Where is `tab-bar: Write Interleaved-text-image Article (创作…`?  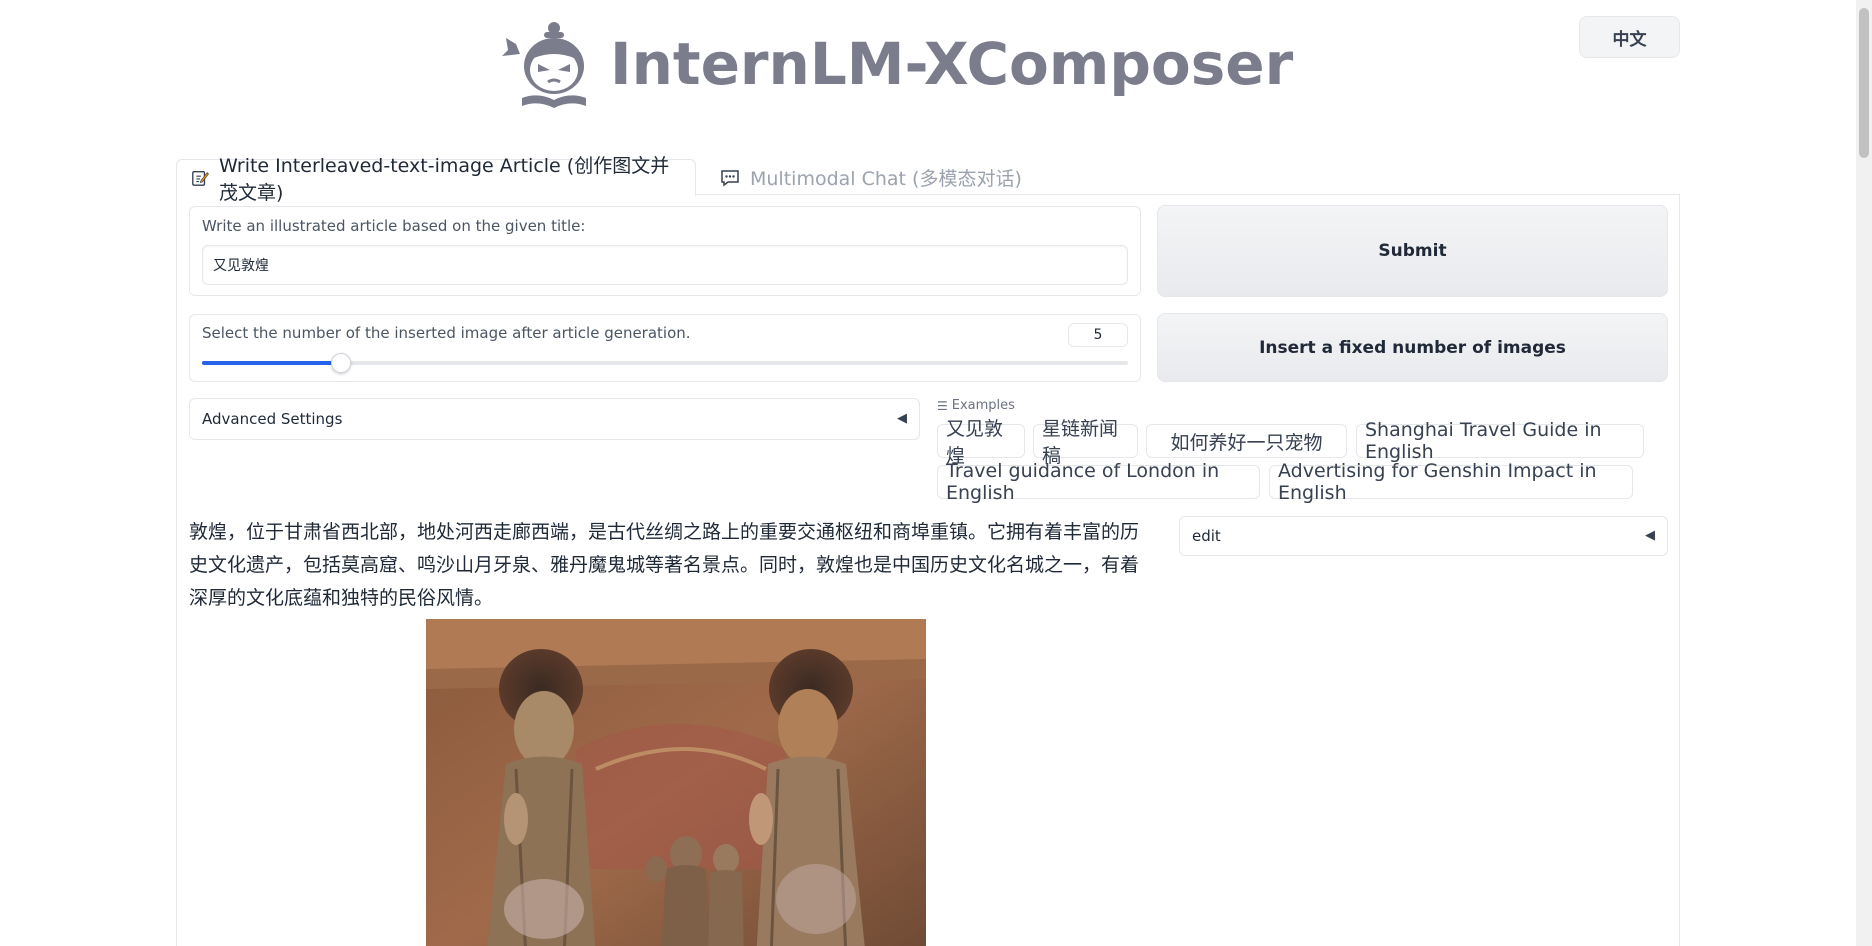
tab-bar: Write Interleaved-text-image Article (创作… is located at coordinates (928, 179).